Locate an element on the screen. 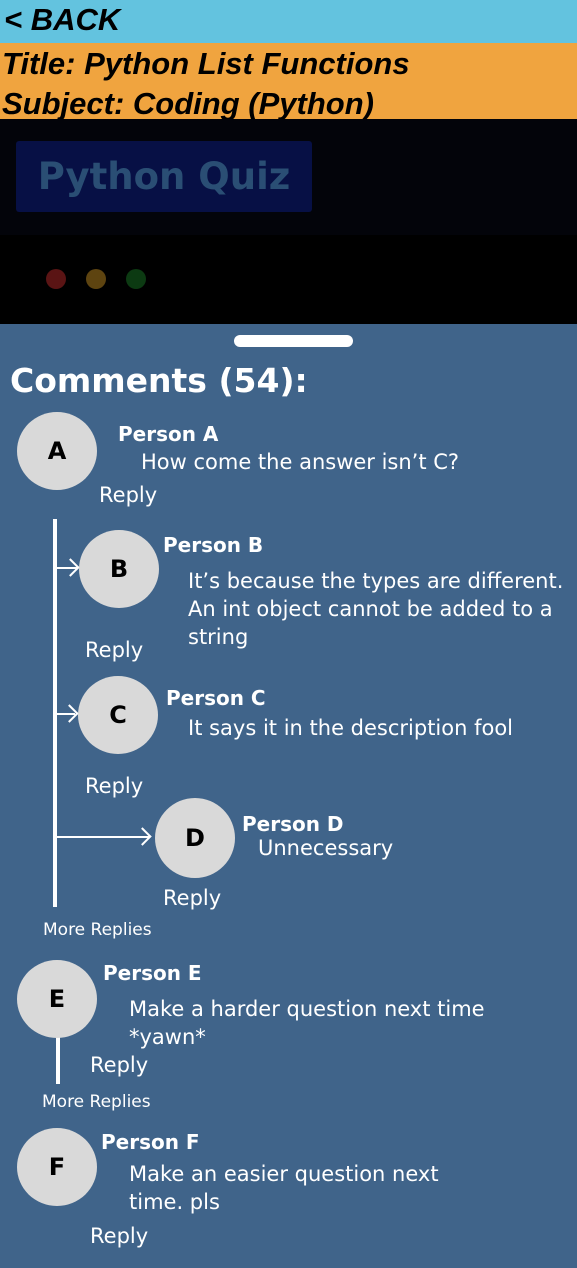  avatar: C is located at coordinates (118, 715).